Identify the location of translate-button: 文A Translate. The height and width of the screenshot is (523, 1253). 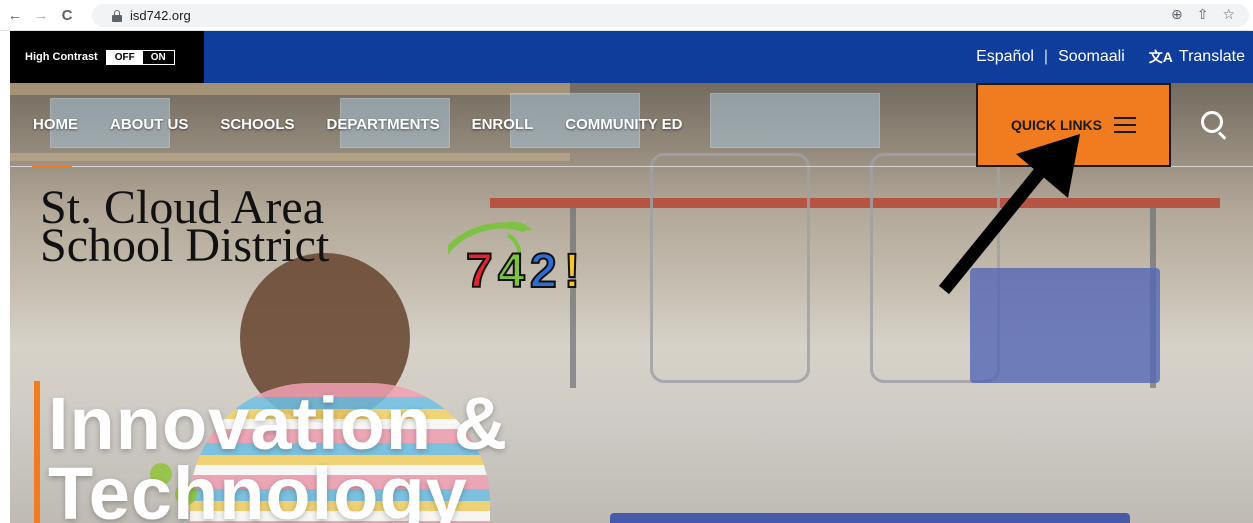
(1197, 57).